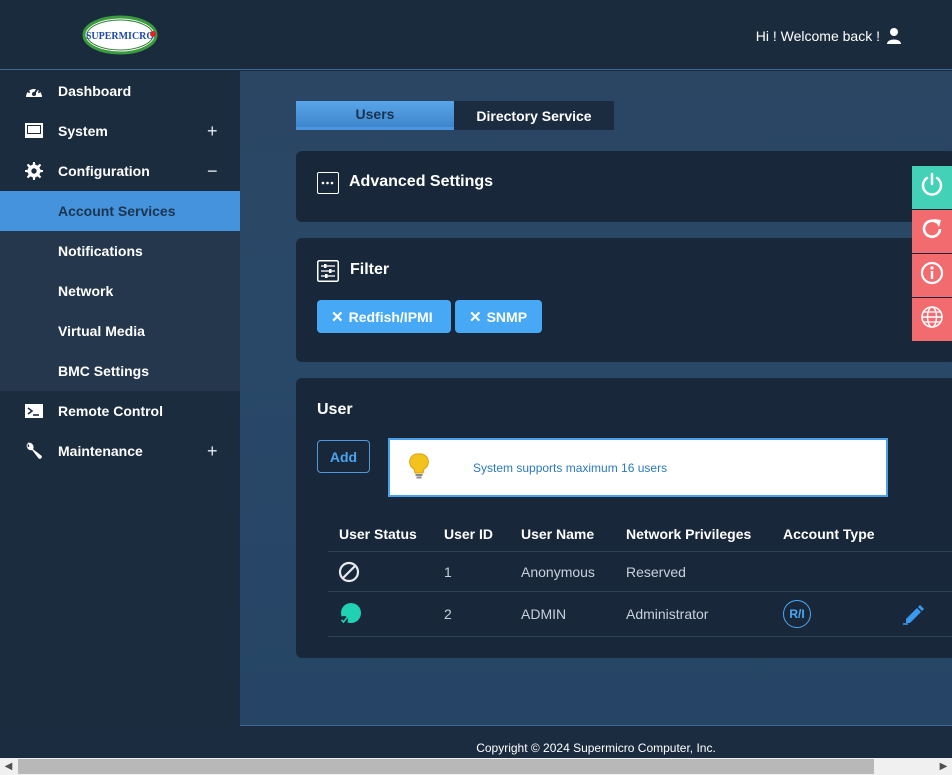  Describe the element at coordinates (34, 91) in the screenshot. I see `gauge-icon` at that location.